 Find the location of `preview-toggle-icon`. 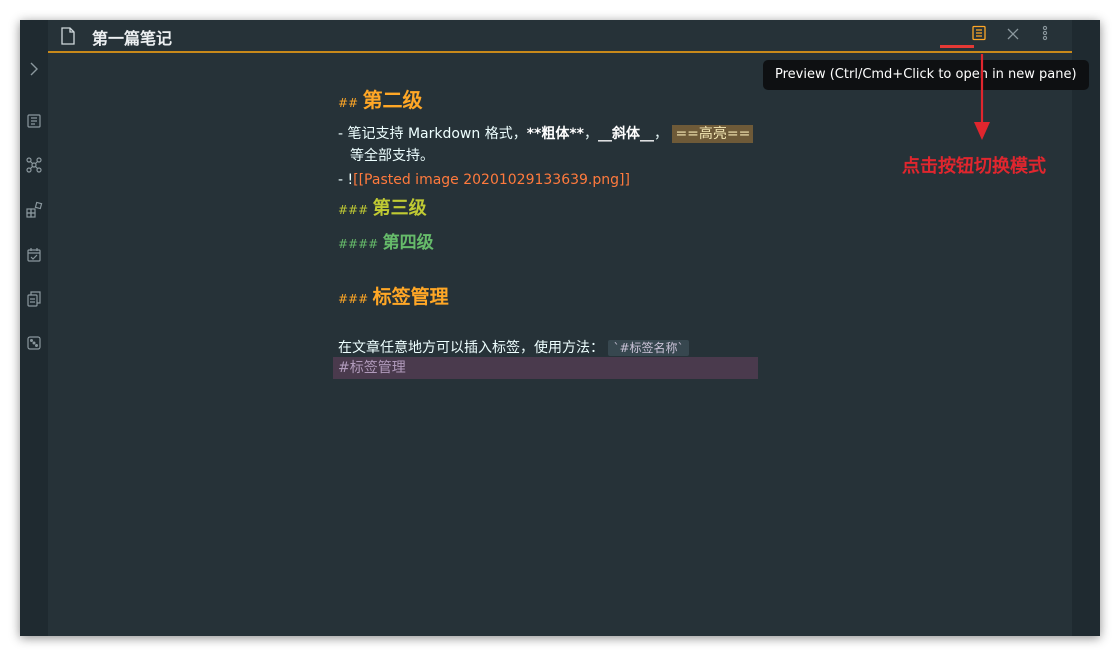

preview-toggle-icon is located at coordinates (979, 35).